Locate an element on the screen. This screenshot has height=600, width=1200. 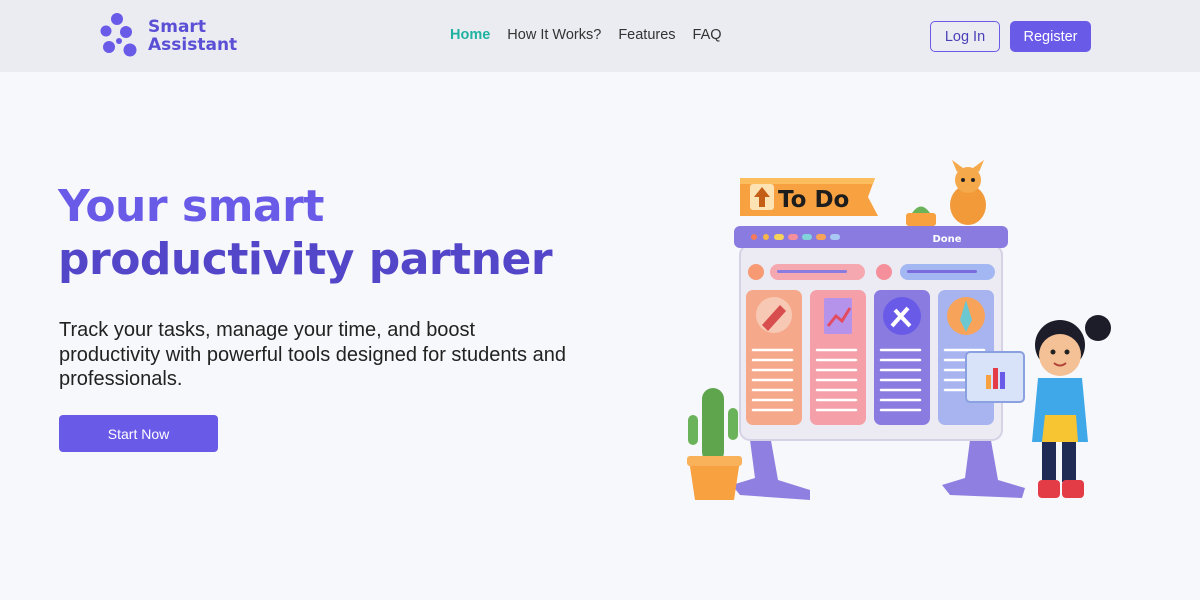
board-stand-icon is located at coordinates (878, 467).